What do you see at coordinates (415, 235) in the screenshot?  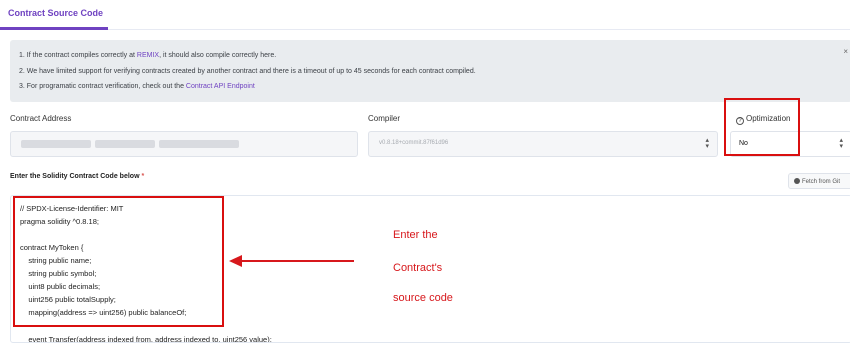 I see `annotation-line: Enter the` at bounding box center [415, 235].